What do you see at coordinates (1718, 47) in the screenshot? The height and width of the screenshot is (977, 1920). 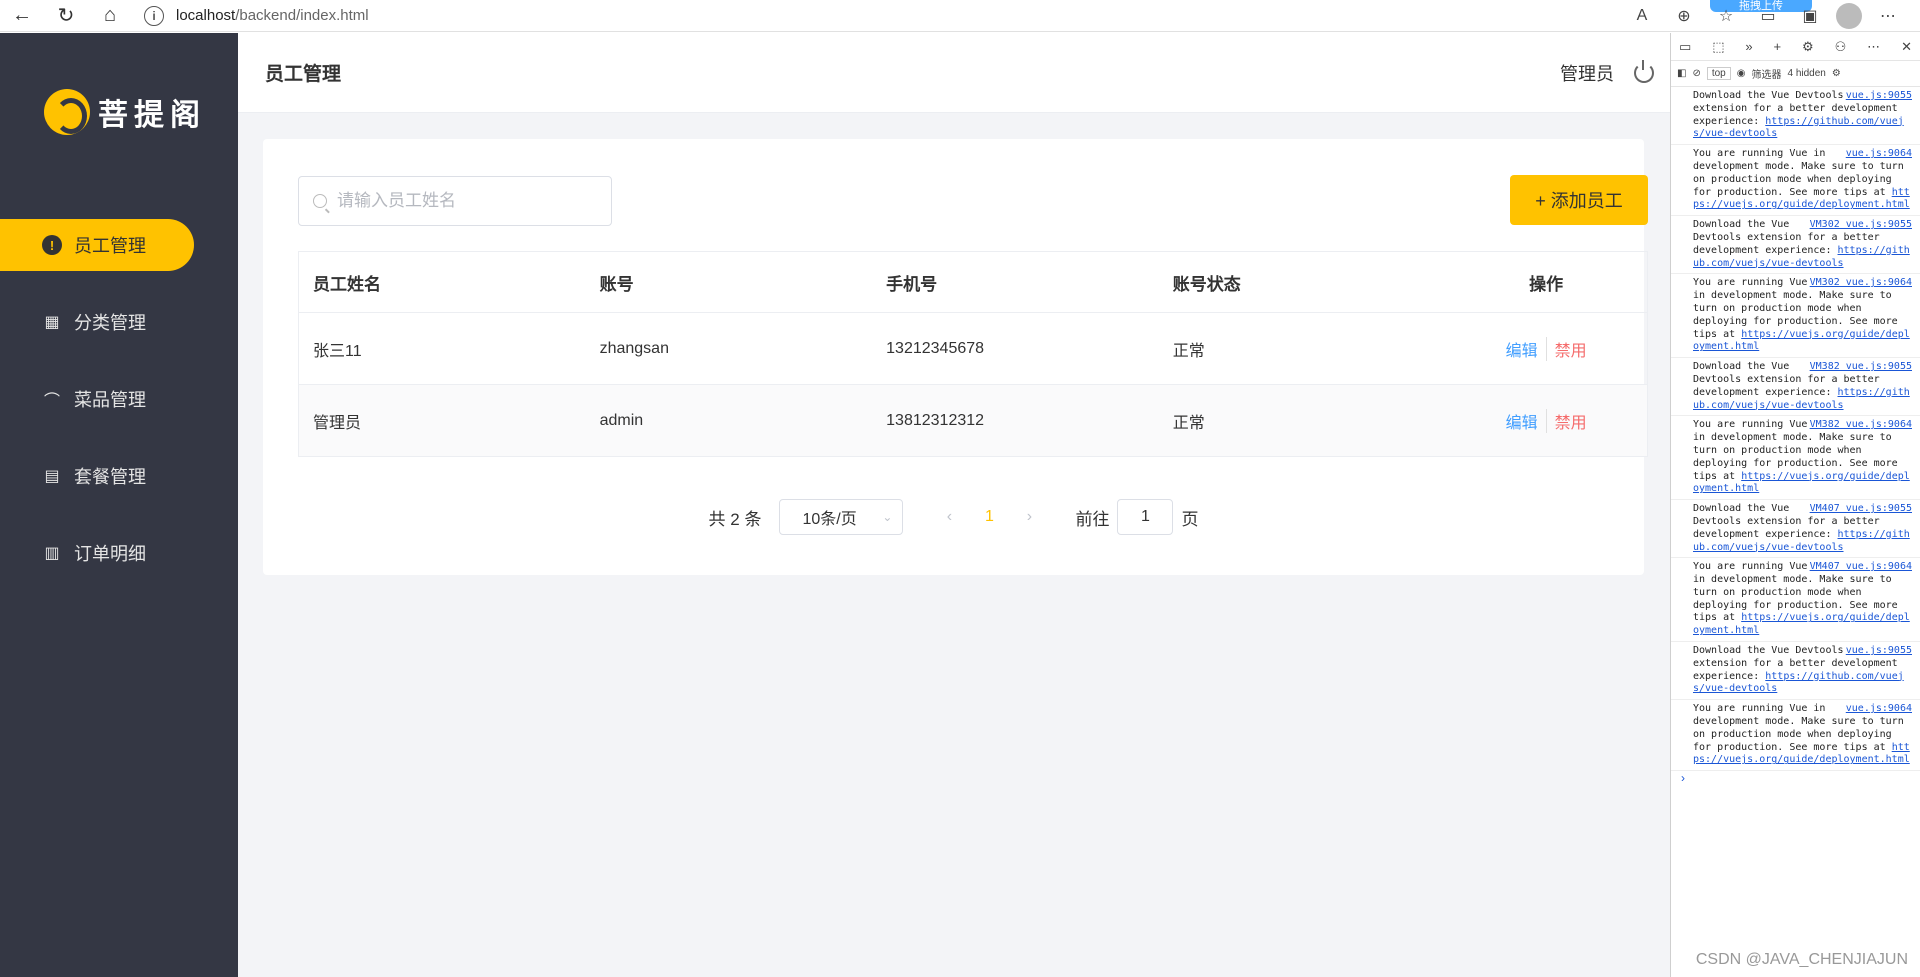 I see `inspect-icon: ⬚` at bounding box center [1718, 47].